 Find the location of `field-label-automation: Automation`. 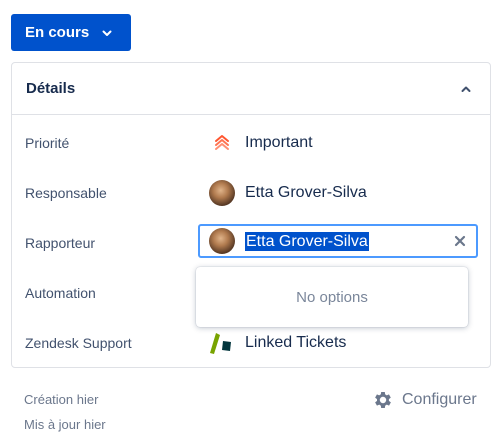

field-label-automation: Automation is located at coordinates (60, 293).